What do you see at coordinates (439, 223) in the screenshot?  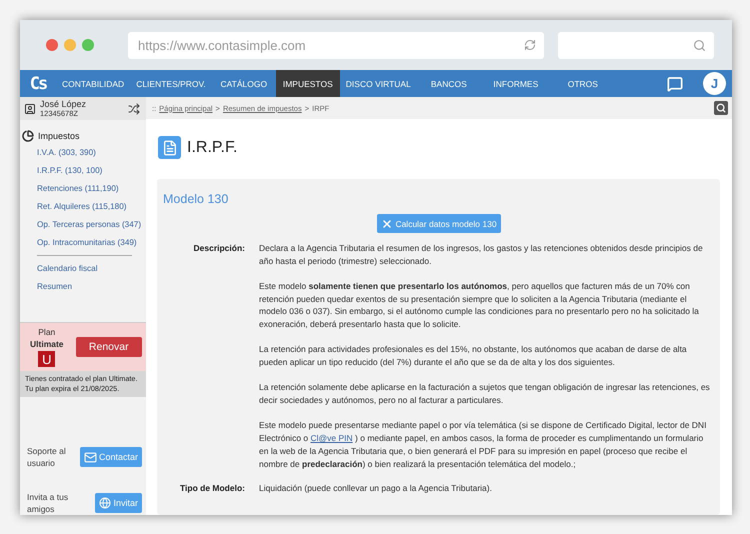 I see `calculate-button: Calcular datos modelo 130` at bounding box center [439, 223].